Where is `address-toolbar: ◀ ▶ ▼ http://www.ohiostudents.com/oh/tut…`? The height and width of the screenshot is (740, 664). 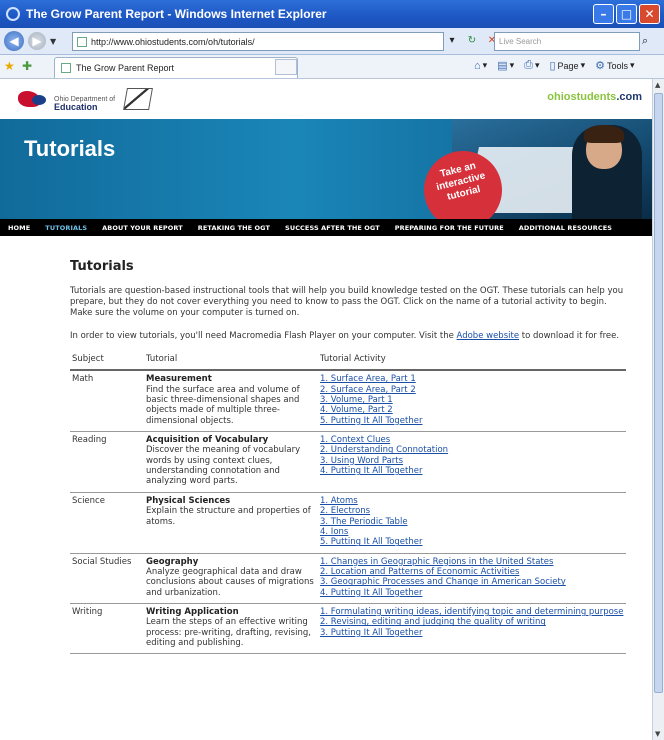
address-toolbar: ◀ ▶ ▼ http://www.ohiostudents.com/oh/tut… is located at coordinates (332, 41).